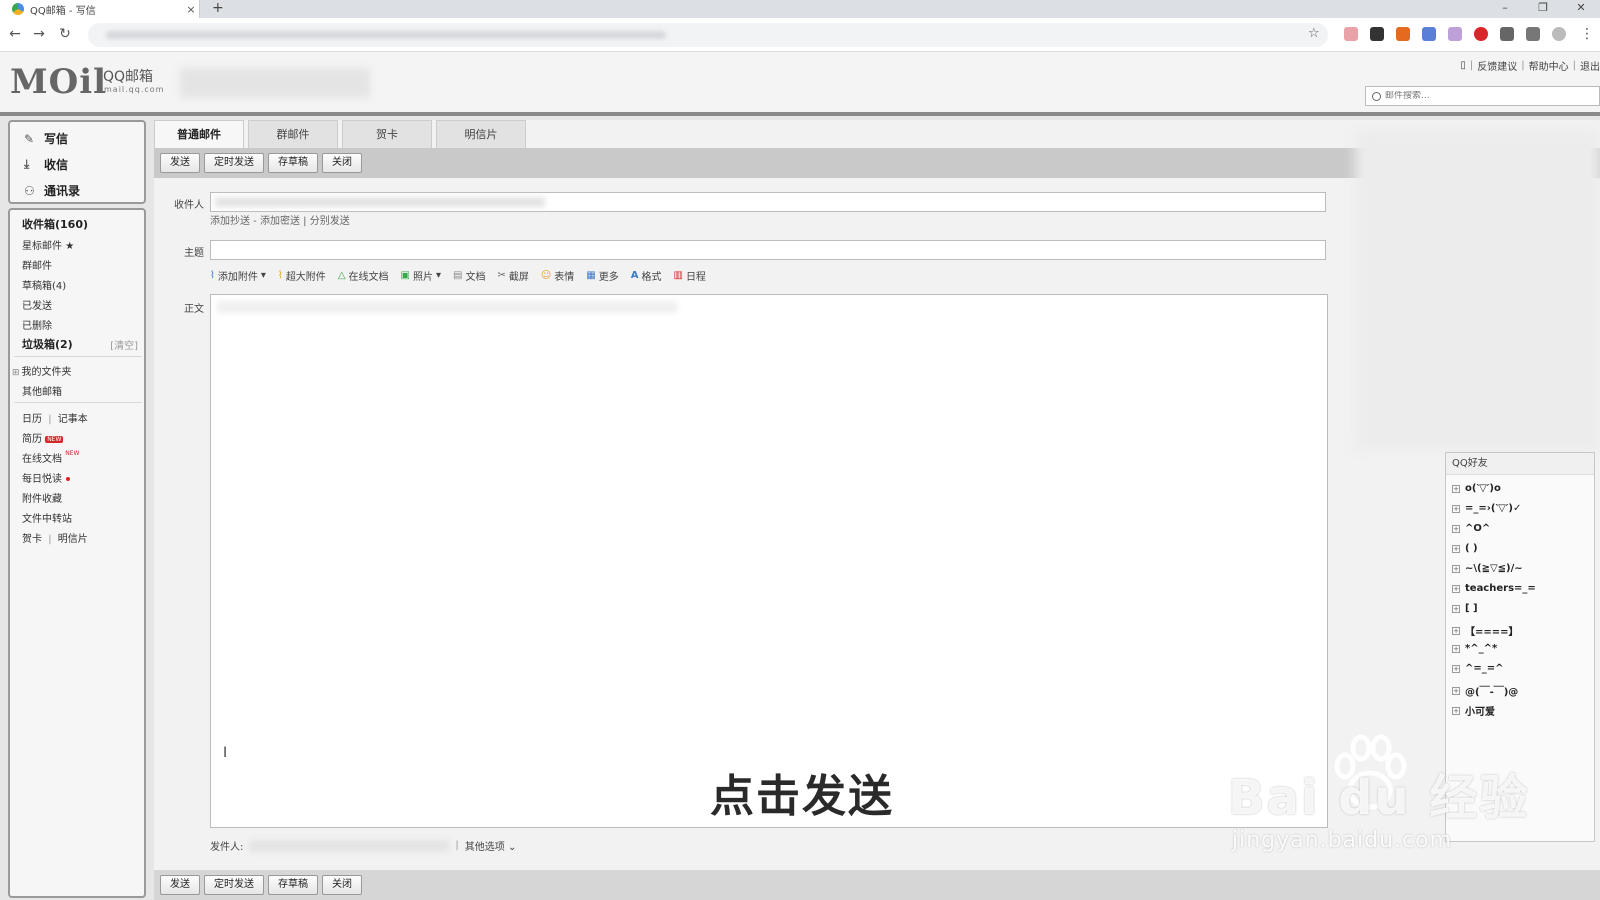  What do you see at coordinates (15, 34) in the screenshot?
I see `back-icon: ←` at bounding box center [15, 34].